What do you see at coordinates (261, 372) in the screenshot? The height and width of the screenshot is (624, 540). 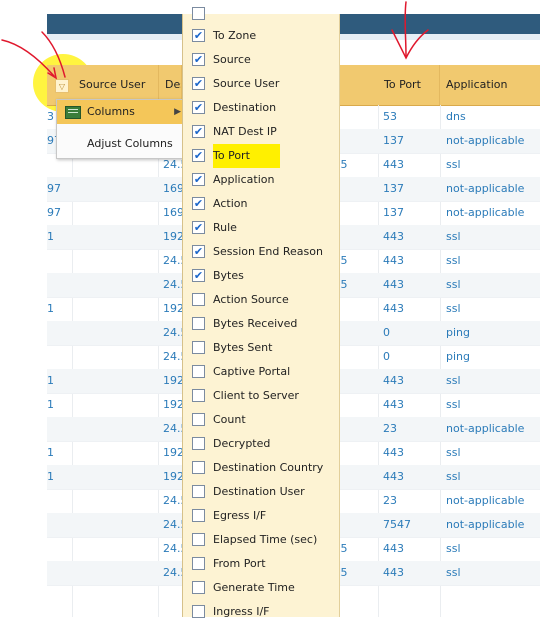 I see `column-option: Captive Portal` at bounding box center [261, 372].